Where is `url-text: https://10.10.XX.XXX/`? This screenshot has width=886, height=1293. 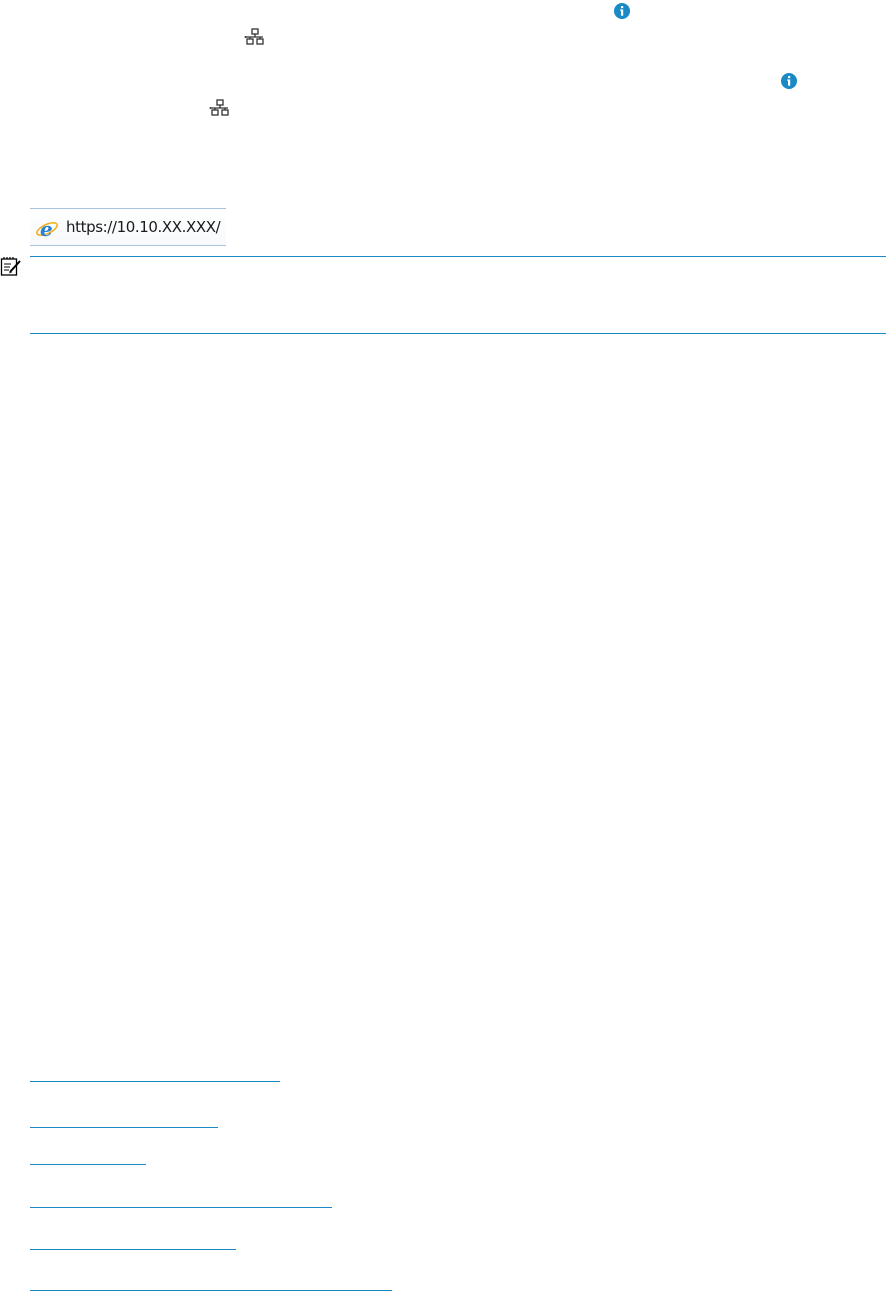 url-text: https://10.10.XX.XXX/ is located at coordinates (143, 227).